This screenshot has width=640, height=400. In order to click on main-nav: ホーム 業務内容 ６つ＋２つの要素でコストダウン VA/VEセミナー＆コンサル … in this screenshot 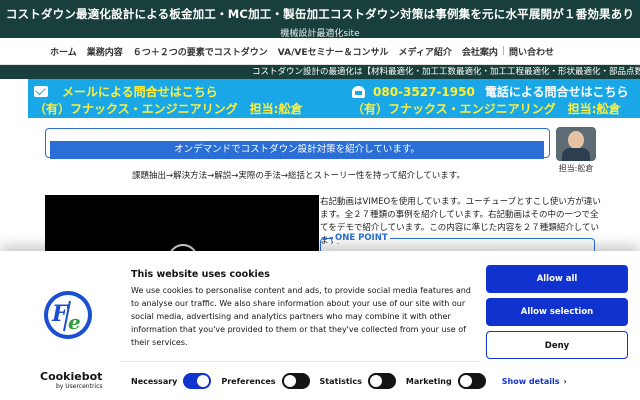, I will do `click(320, 51)`.